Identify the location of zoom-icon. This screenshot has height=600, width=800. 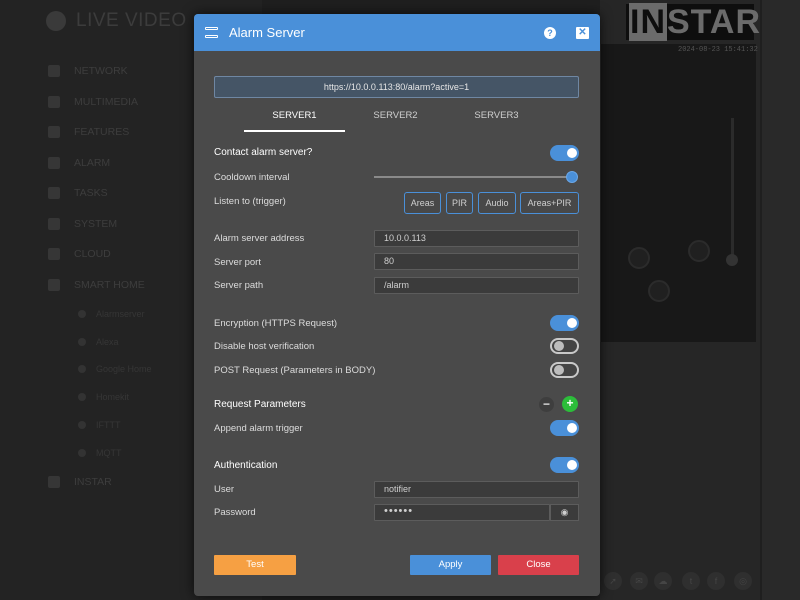
(699, 251).